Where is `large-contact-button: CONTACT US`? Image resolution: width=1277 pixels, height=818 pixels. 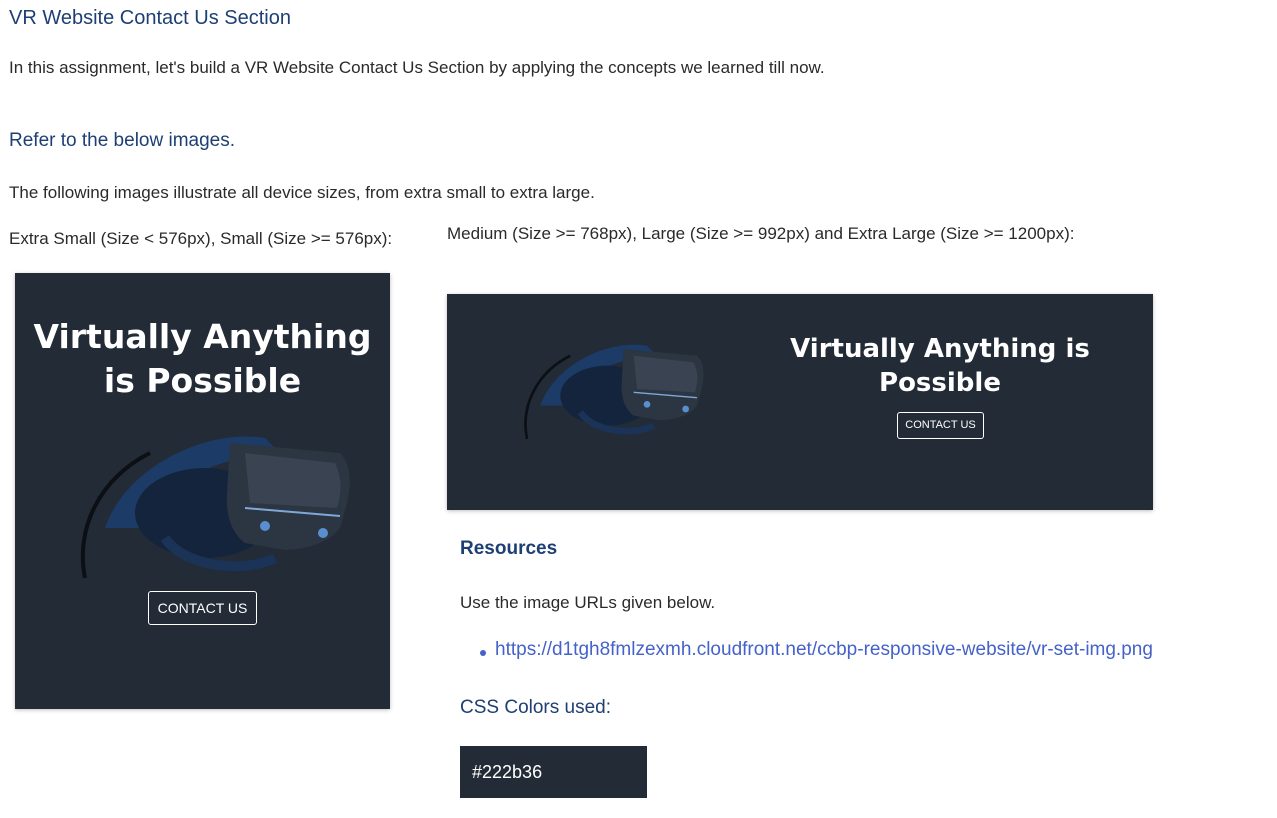 large-contact-button: CONTACT US is located at coordinates (940, 425).